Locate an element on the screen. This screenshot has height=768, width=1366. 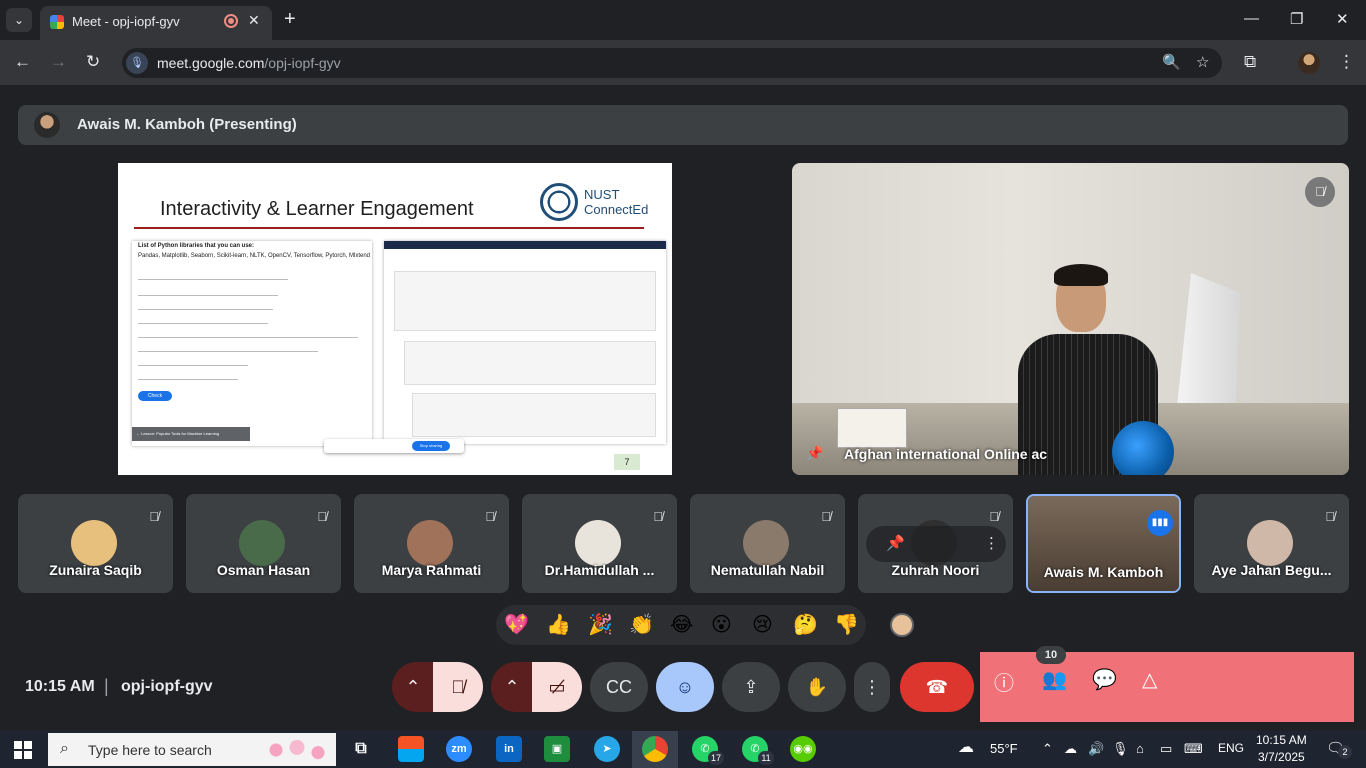
browser-menu-icon: ⋮ is located at coordinates (1346, 62).